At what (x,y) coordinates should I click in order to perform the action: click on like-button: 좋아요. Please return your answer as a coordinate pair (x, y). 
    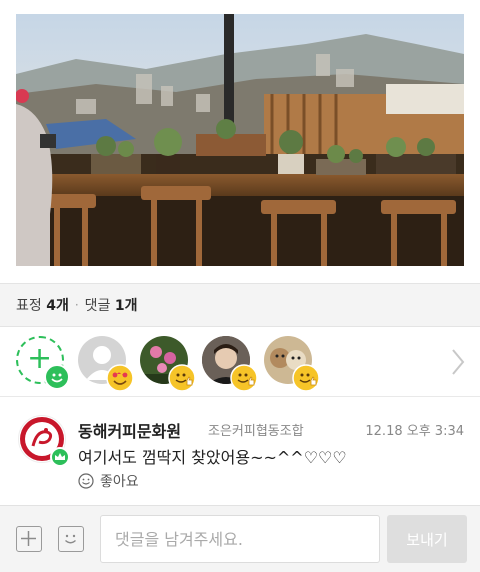
    Looking at the image, I should click on (108, 481).